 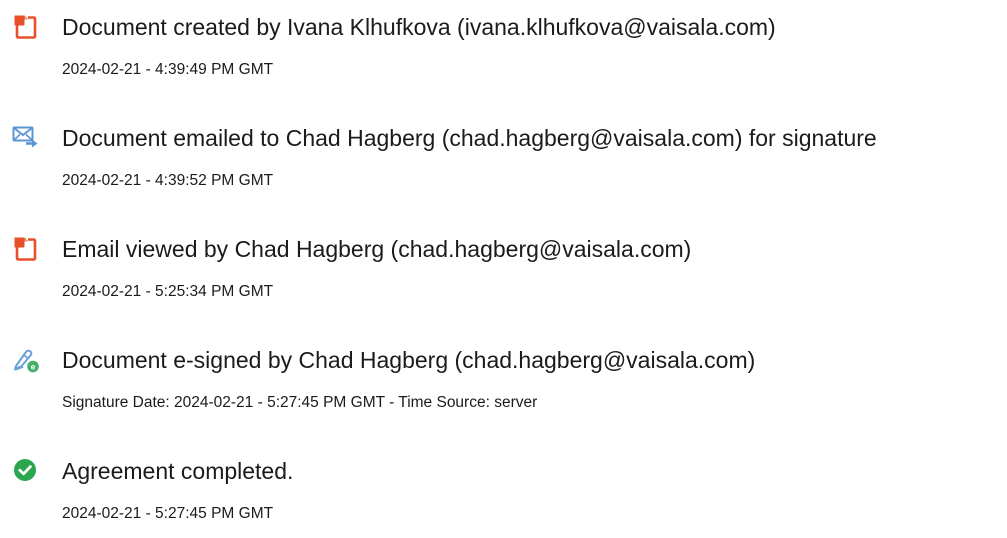 I want to click on svg-text: e, so click(x=33, y=367).